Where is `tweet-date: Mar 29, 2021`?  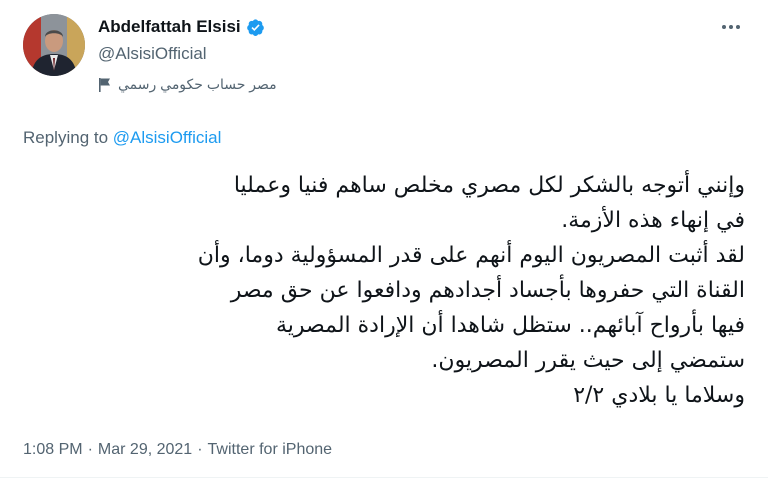
tweet-date: Mar 29, 2021 is located at coordinates (145, 450).